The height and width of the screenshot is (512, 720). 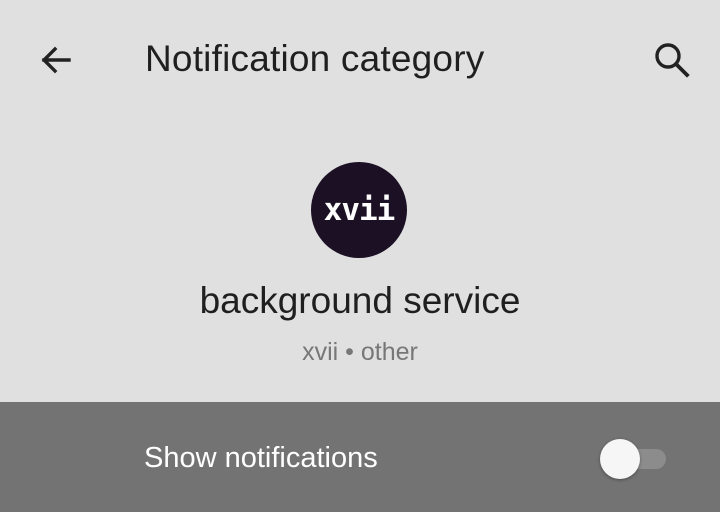 What do you see at coordinates (261, 458) in the screenshot?
I see `show-notifications-label: Show notifications` at bounding box center [261, 458].